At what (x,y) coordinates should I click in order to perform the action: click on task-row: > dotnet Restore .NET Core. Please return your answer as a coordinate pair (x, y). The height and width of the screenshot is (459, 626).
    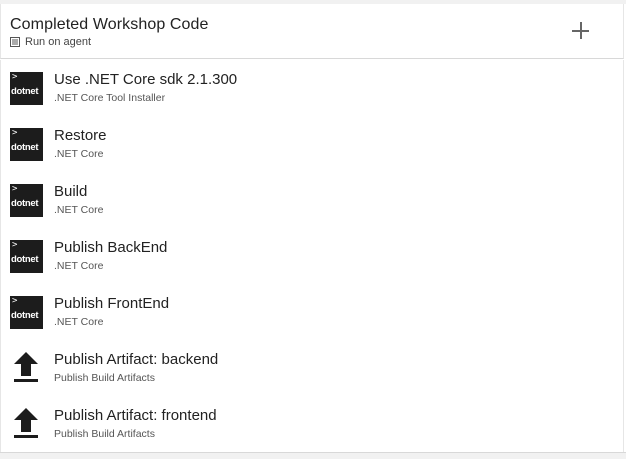
    Looking at the image, I should click on (312, 144).